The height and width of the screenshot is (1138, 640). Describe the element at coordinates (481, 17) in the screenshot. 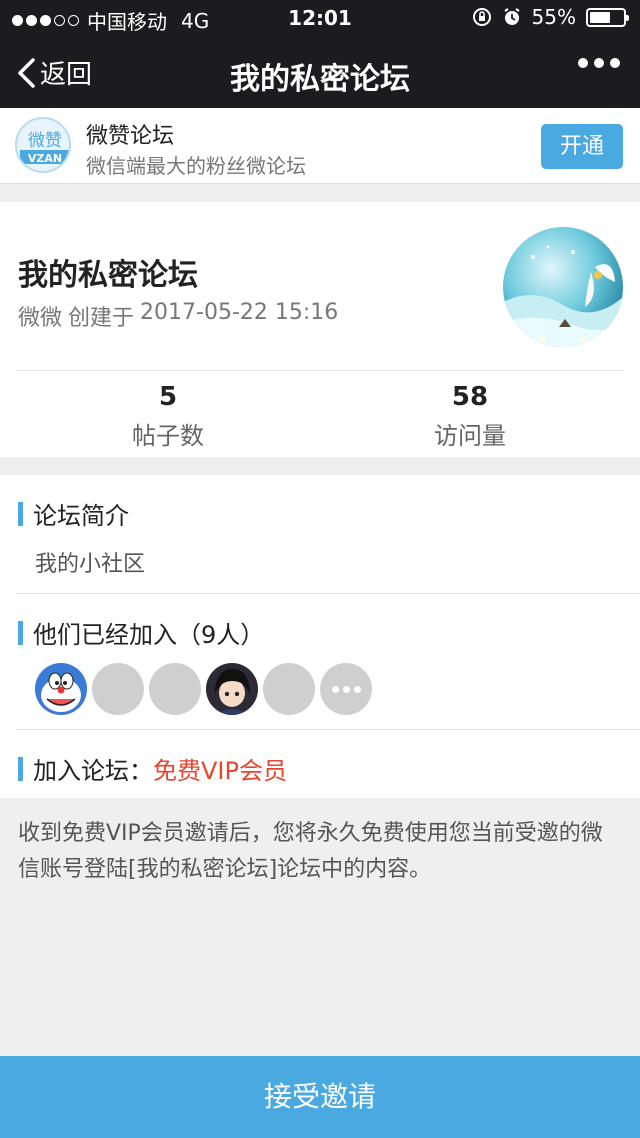

I see `rotation-lock-icon` at that location.